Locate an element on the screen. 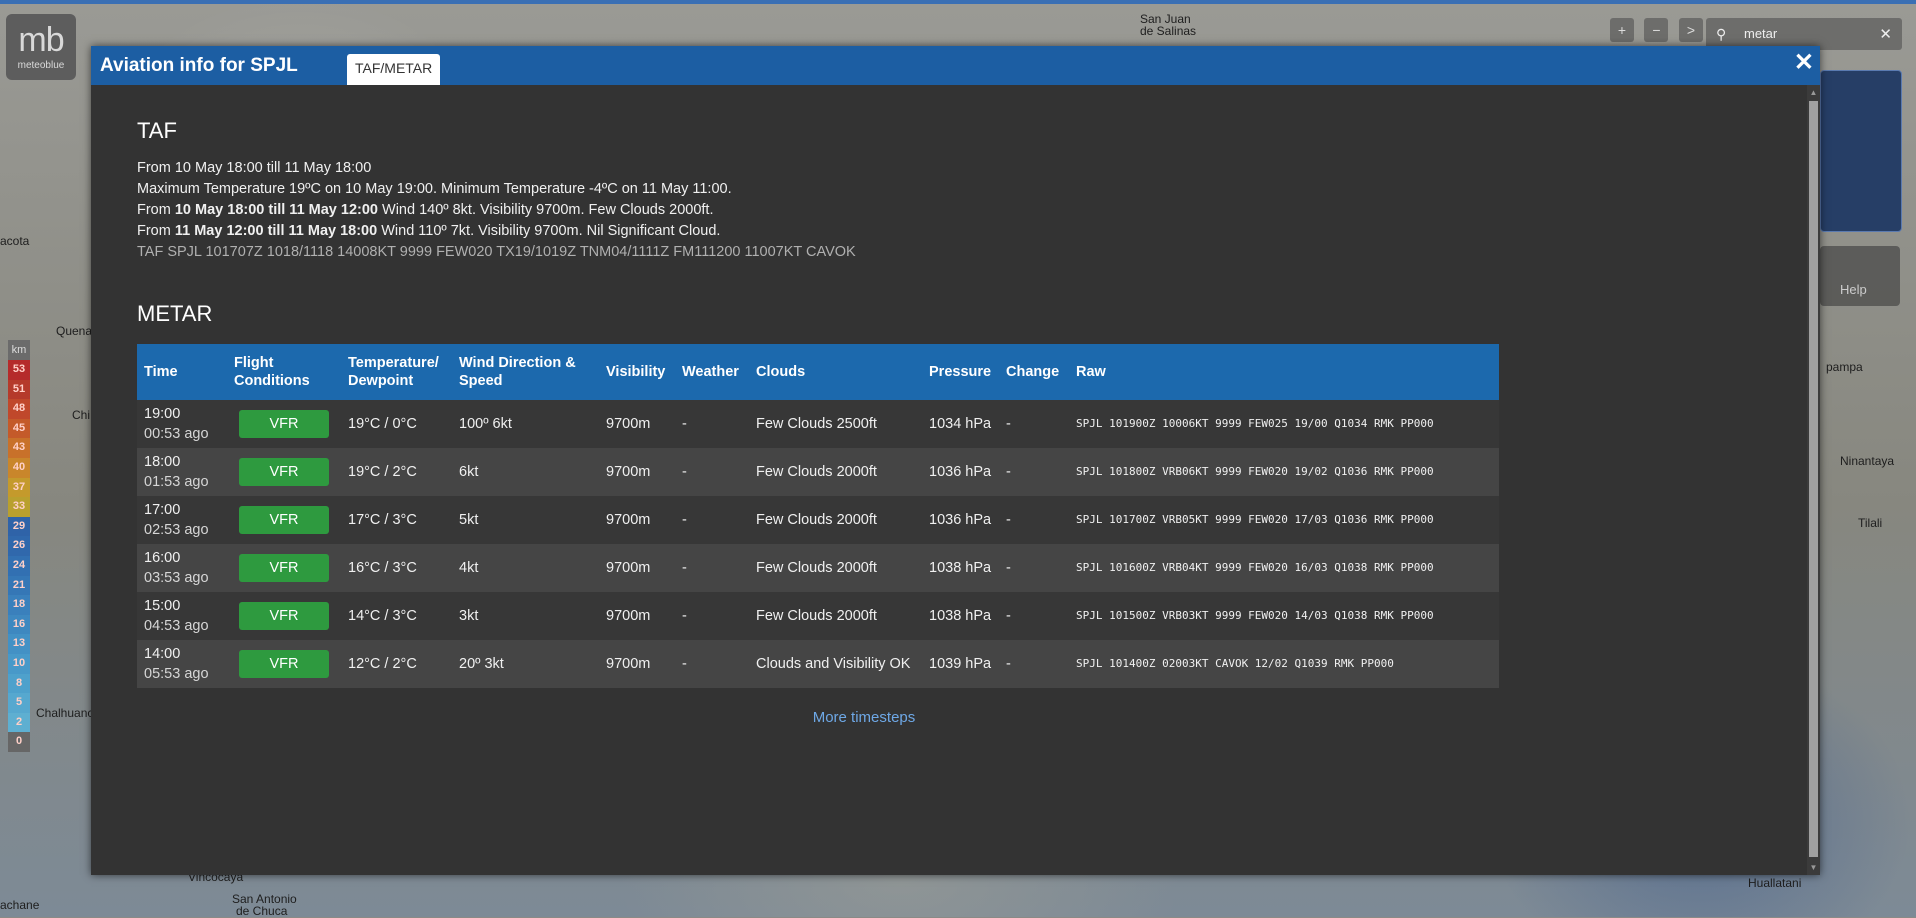 This screenshot has height=918, width=1916. cell-time: 19:00 00:53 ago is located at coordinates (182, 424).